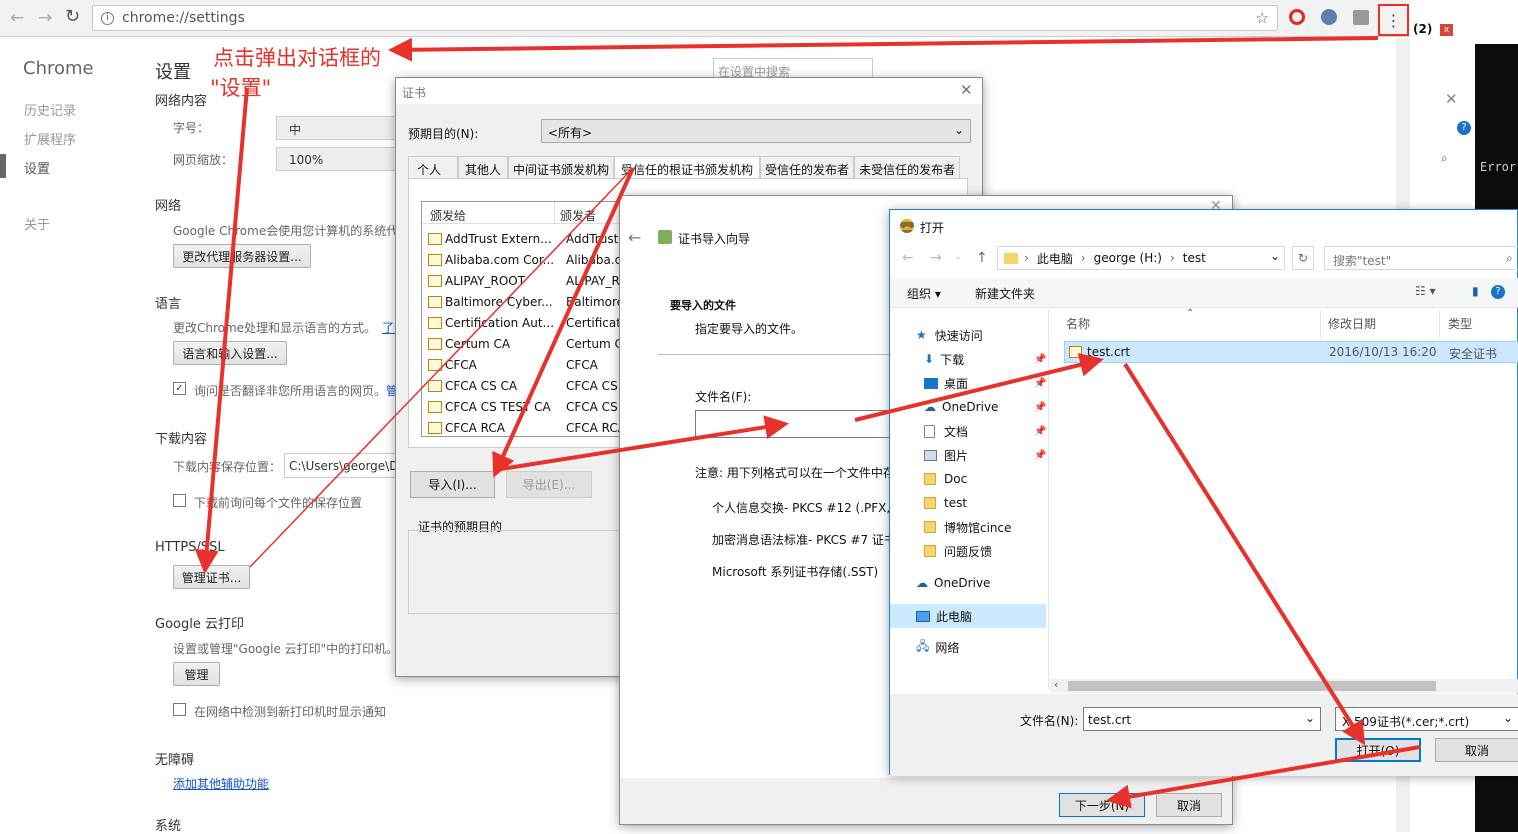  I want to click on arrow-tab-to-import, so click(563, 322).